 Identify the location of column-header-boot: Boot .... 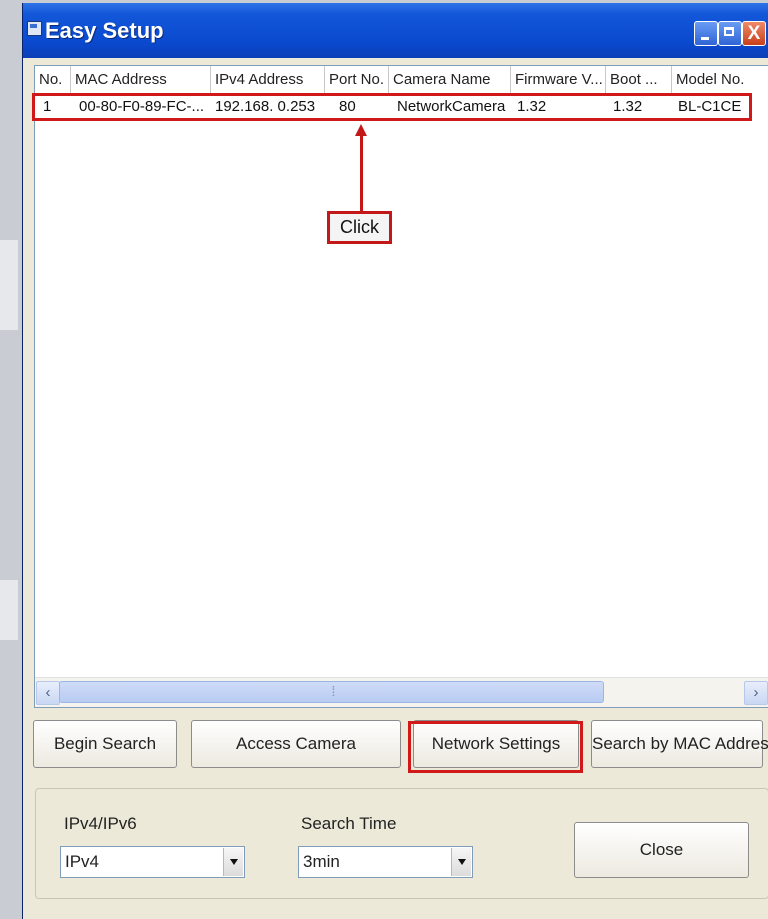
(639, 80).